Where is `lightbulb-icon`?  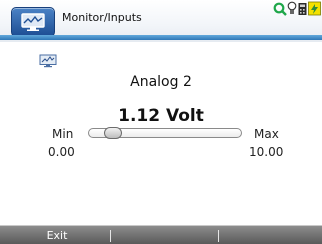 lightbulb-icon is located at coordinates (292, 10).